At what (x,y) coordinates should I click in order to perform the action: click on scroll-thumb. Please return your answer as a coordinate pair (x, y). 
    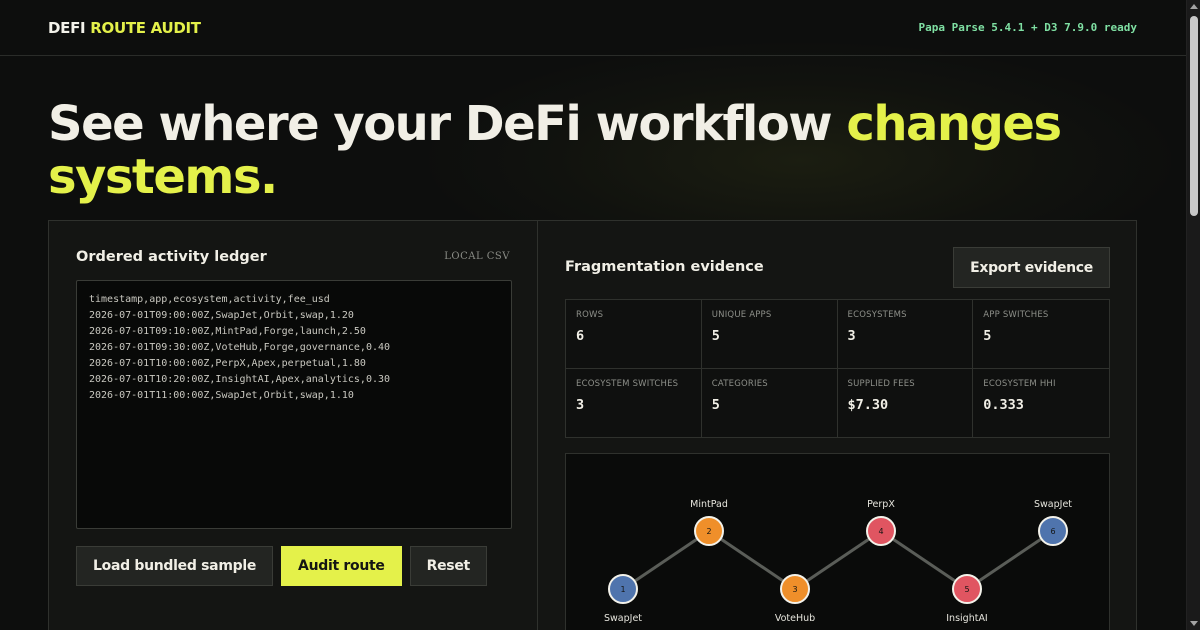
    Looking at the image, I should click on (1194, 116).